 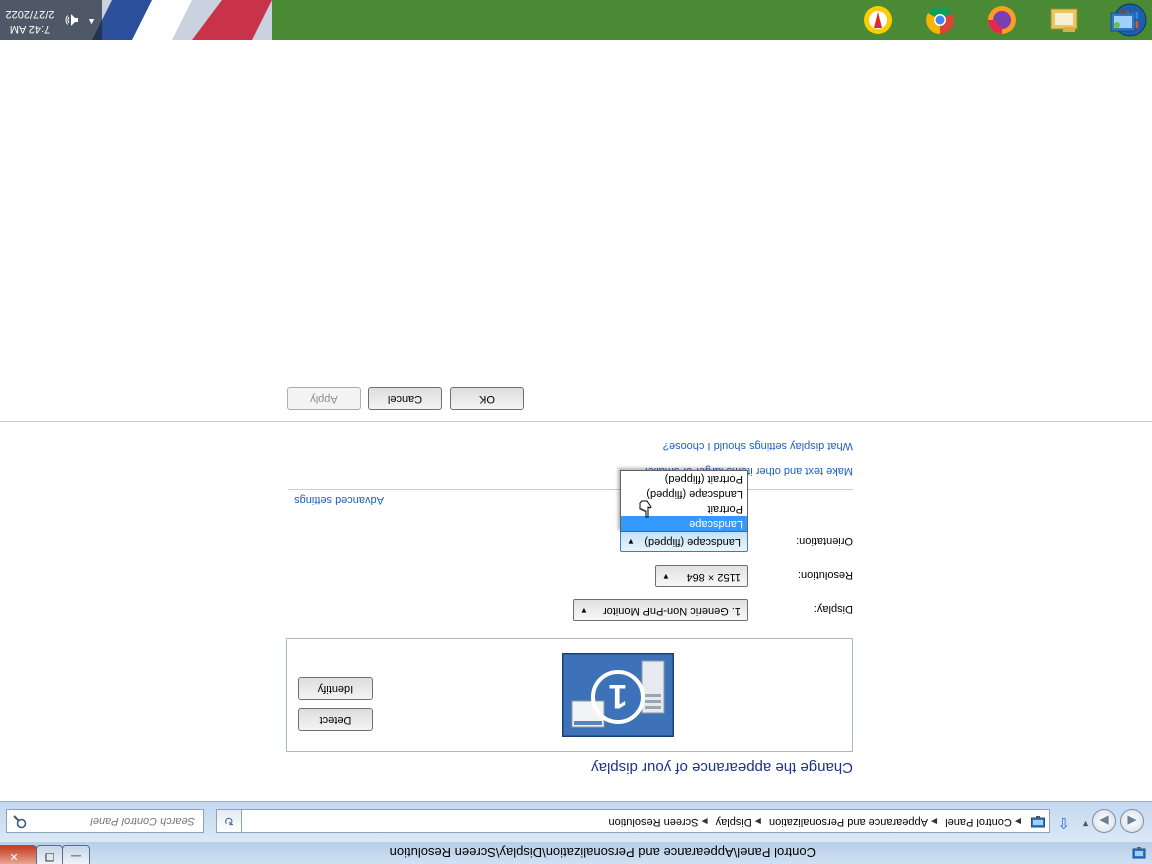 I want to click on monitor-thumbnail: 1, so click(x=618, y=695).